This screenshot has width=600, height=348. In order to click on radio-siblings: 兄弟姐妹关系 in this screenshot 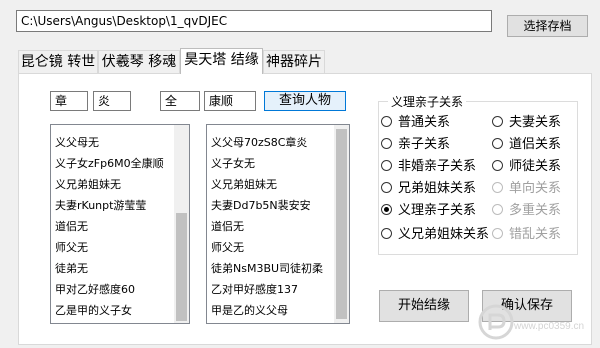, I will do `click(428, 189)`.